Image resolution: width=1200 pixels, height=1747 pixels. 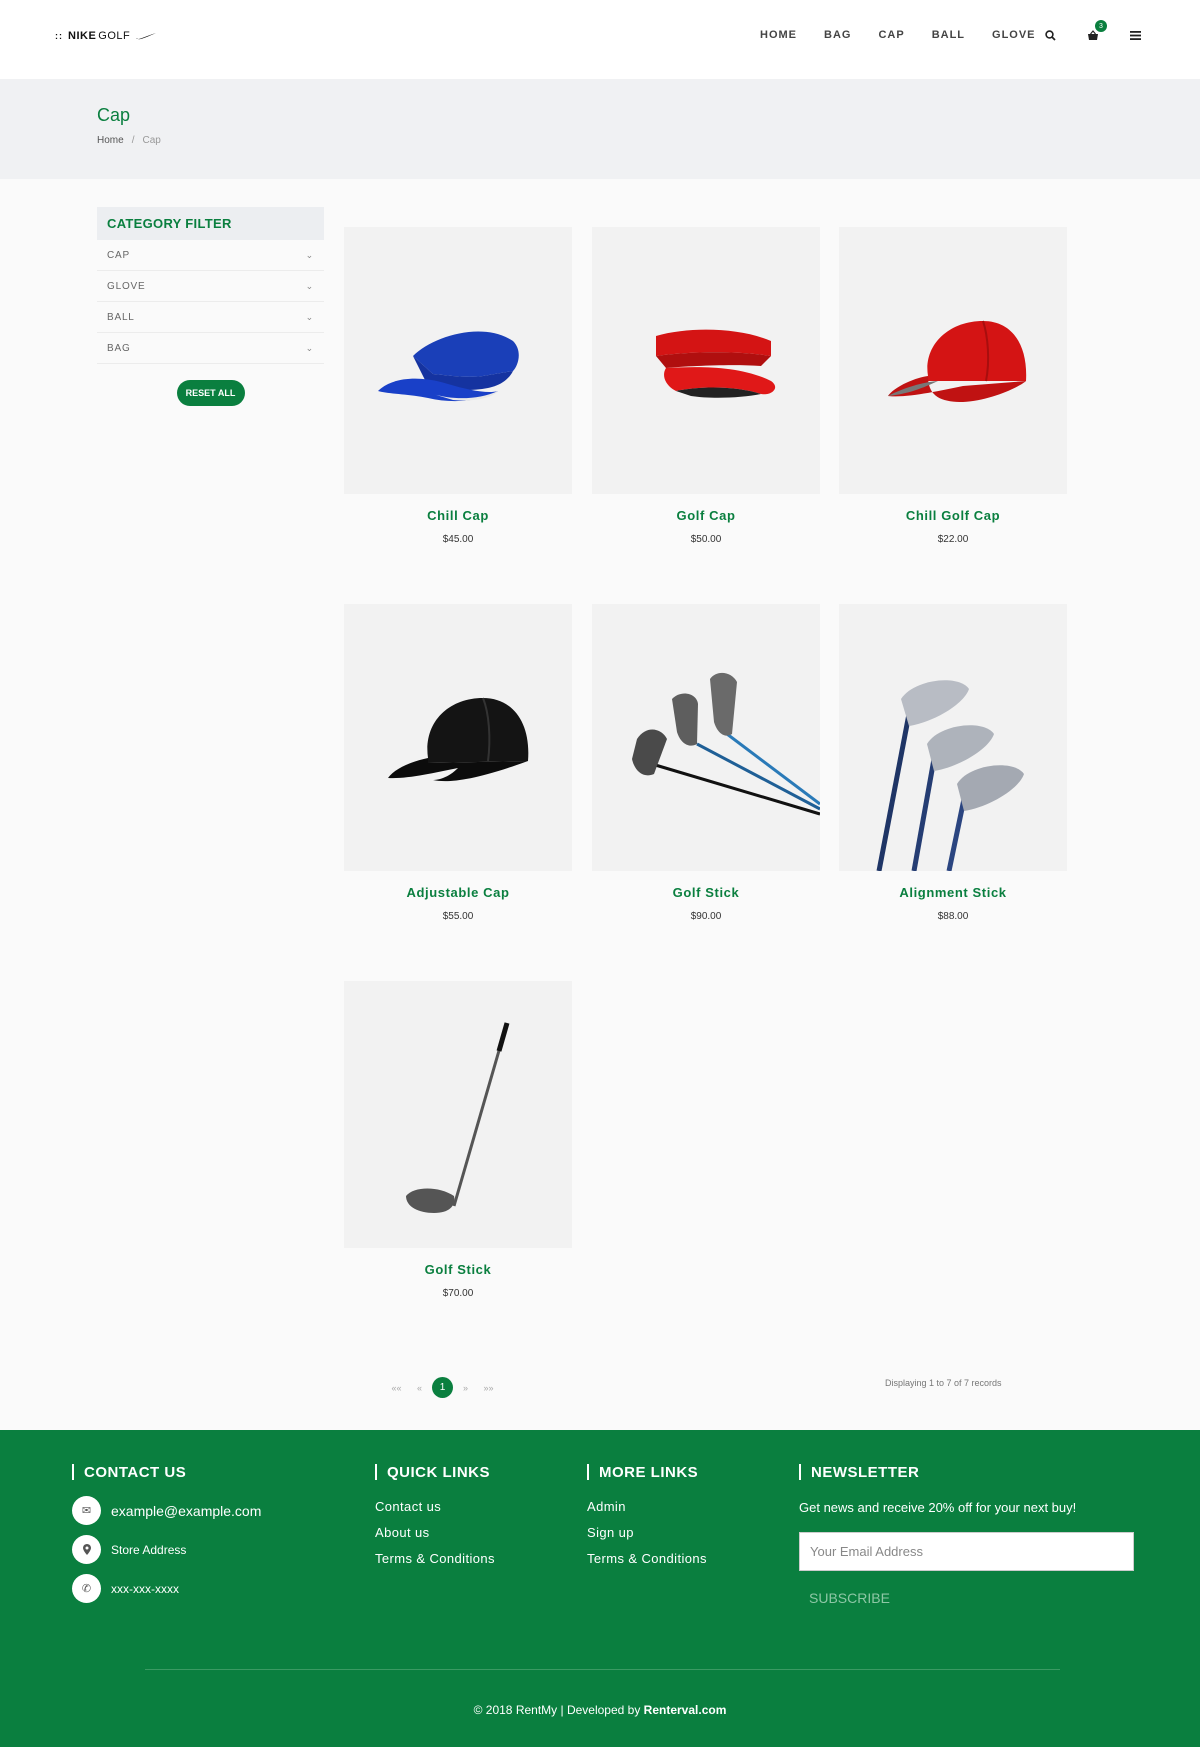 I want to click on product-price: $90.00, so click(x=706, y=916).